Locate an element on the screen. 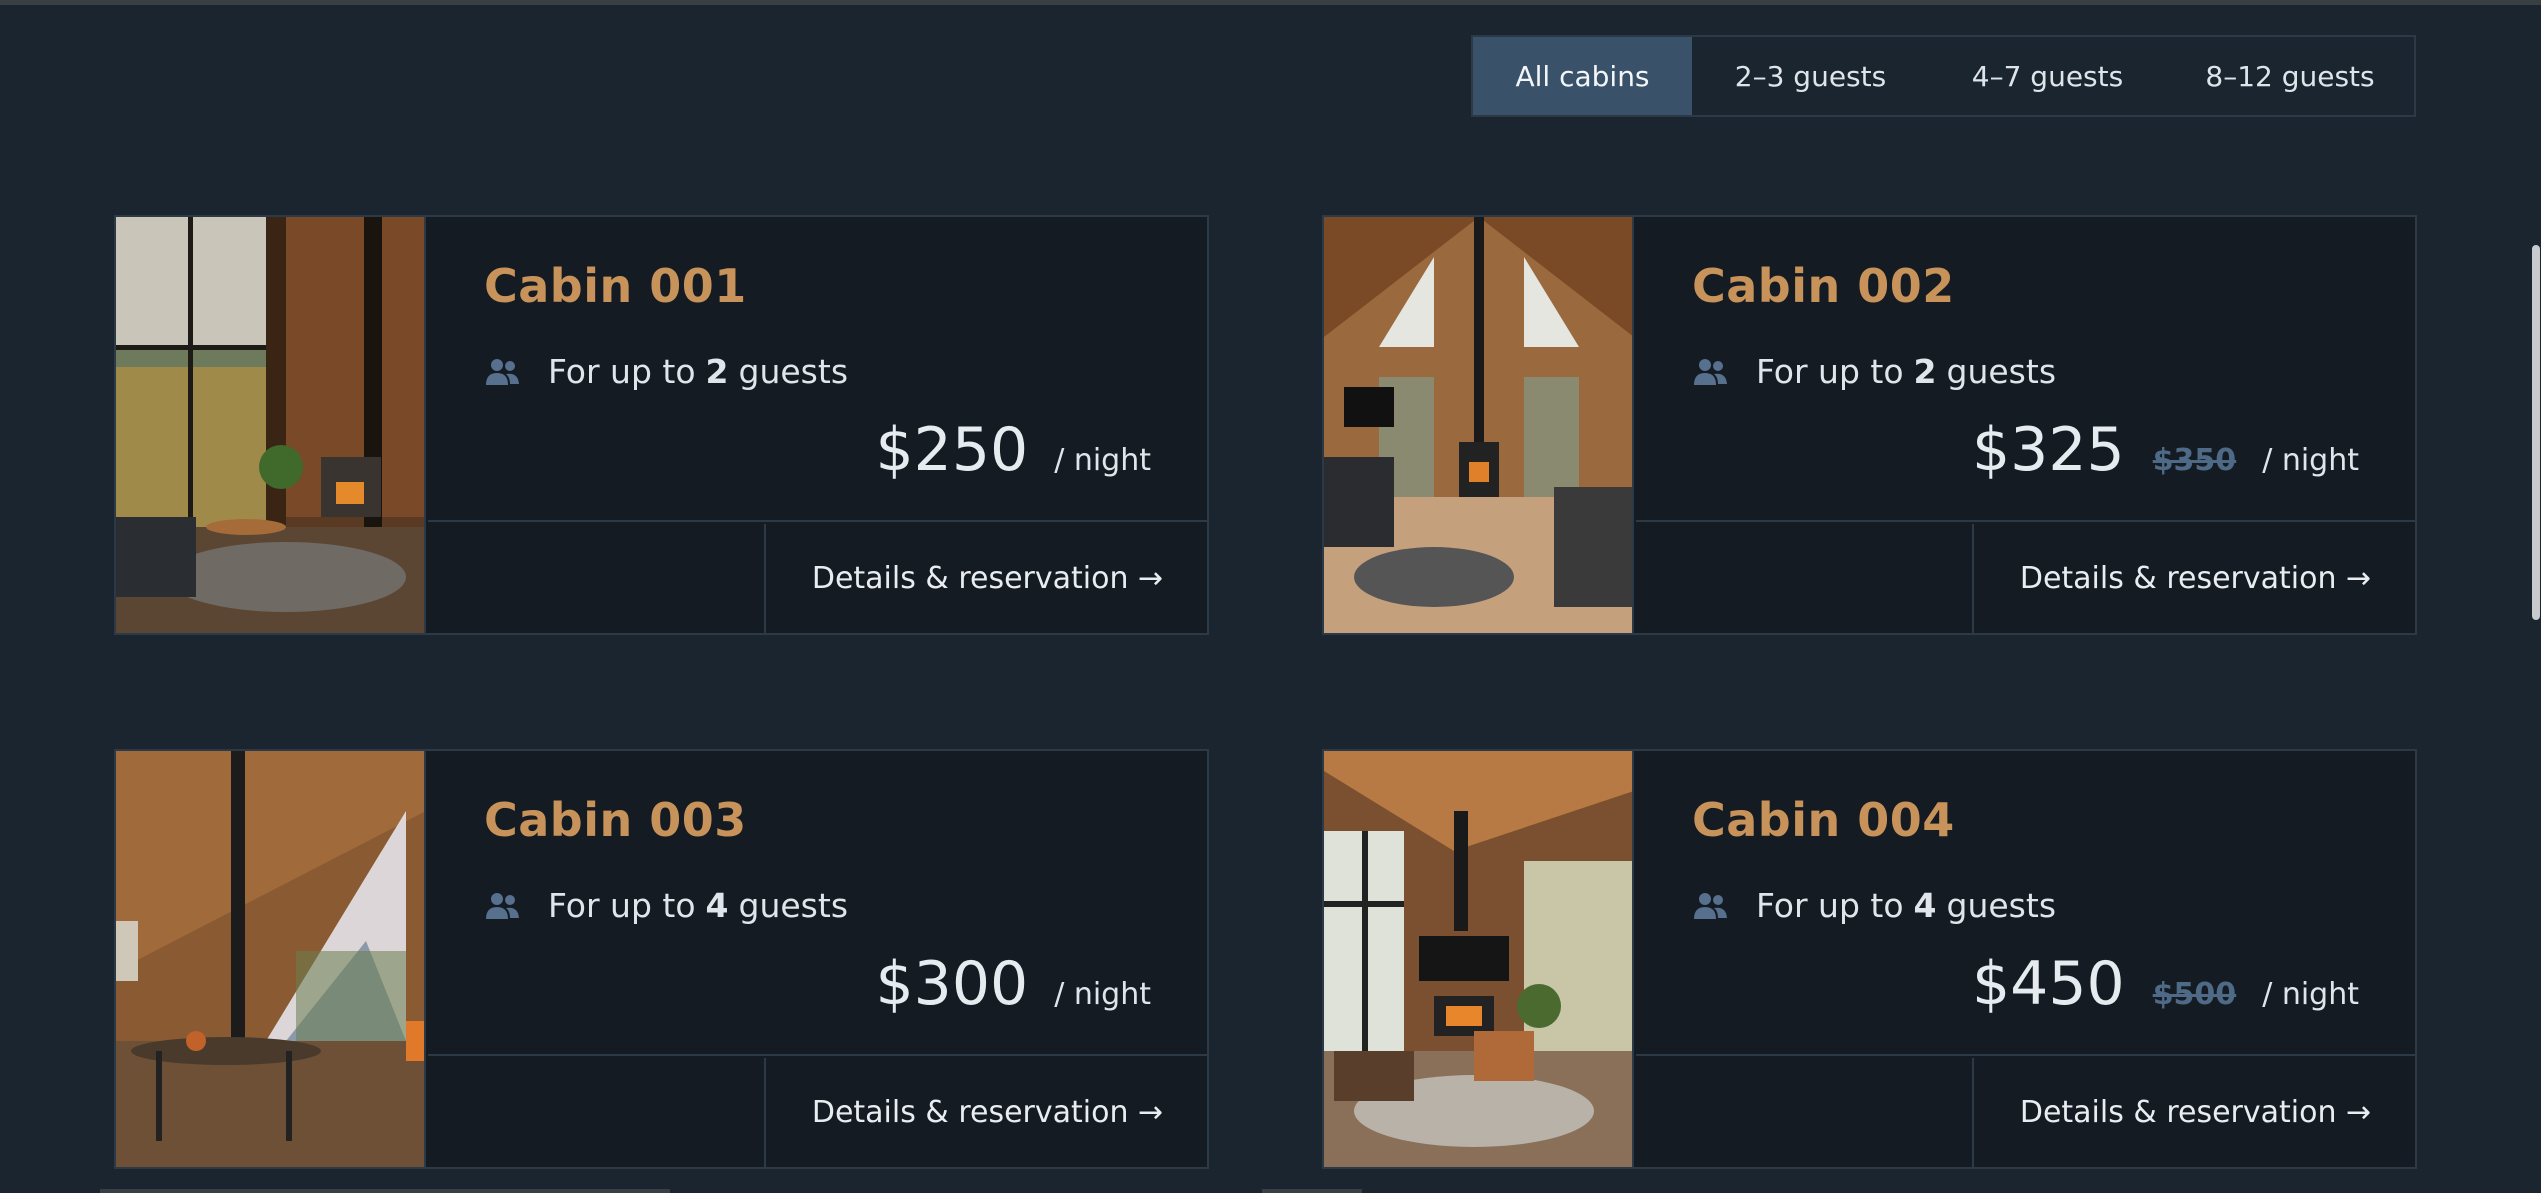  filter-2-3-guests: 2–3 guests is located at coordinates (1810, 76).